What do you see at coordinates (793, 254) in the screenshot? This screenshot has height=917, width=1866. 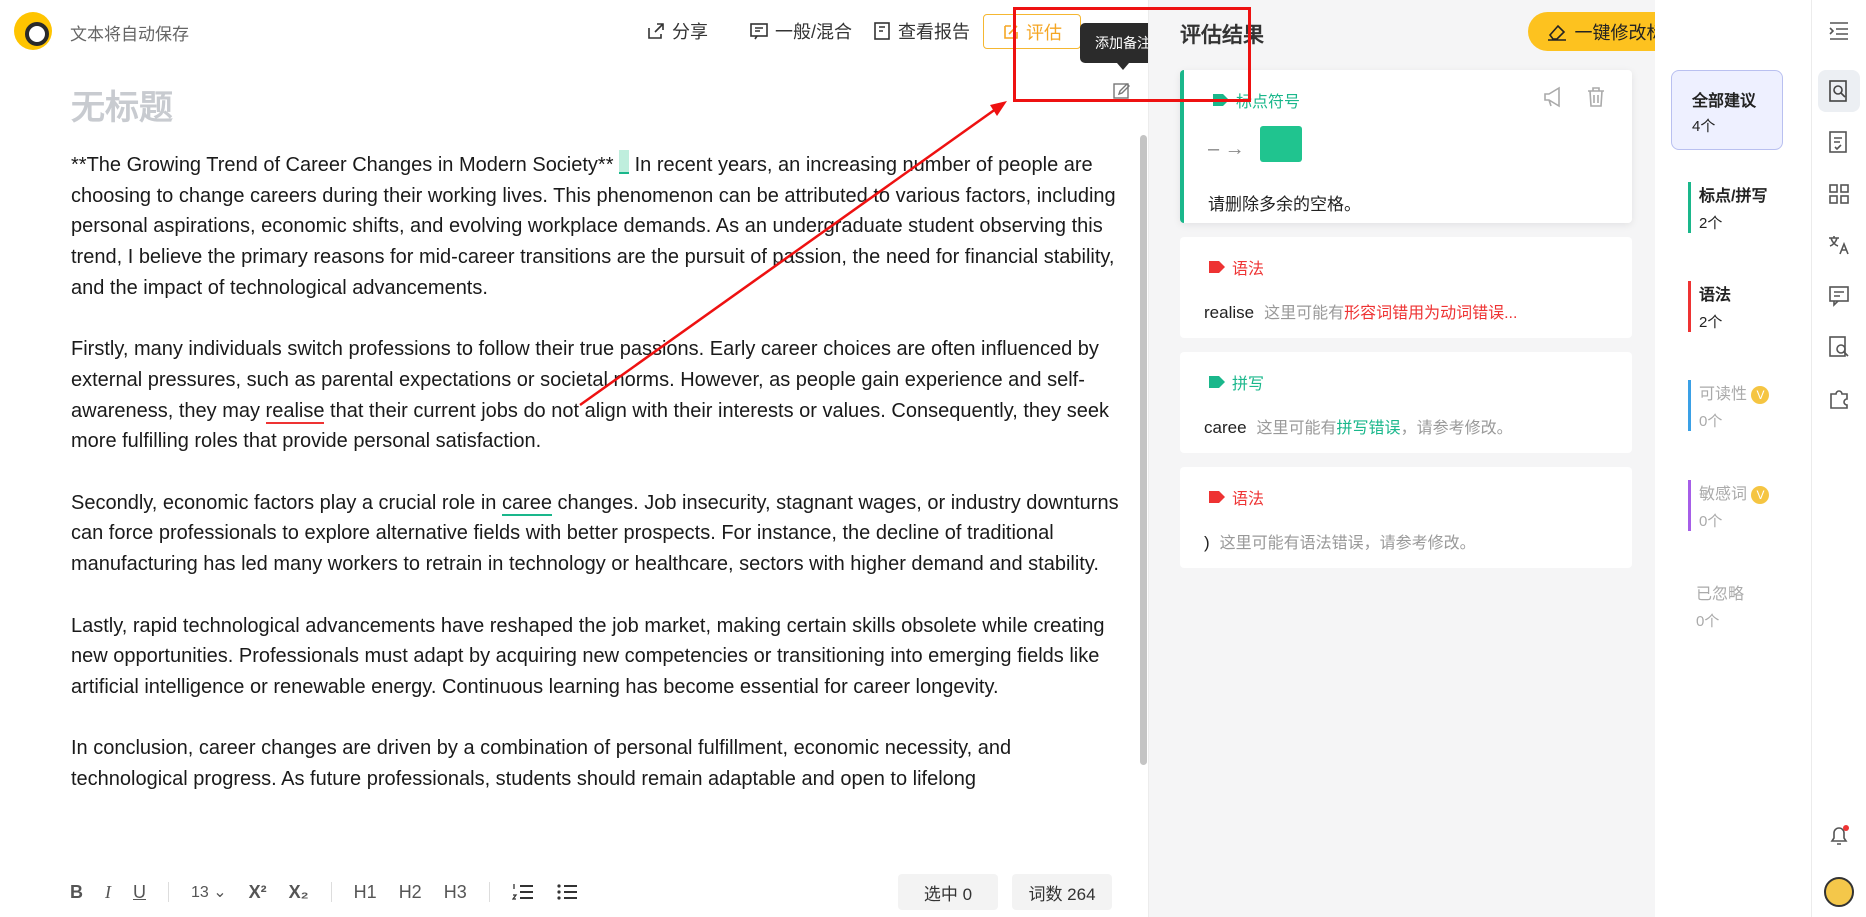 I see `annotation-arrow` at bounding box center [793, 254].